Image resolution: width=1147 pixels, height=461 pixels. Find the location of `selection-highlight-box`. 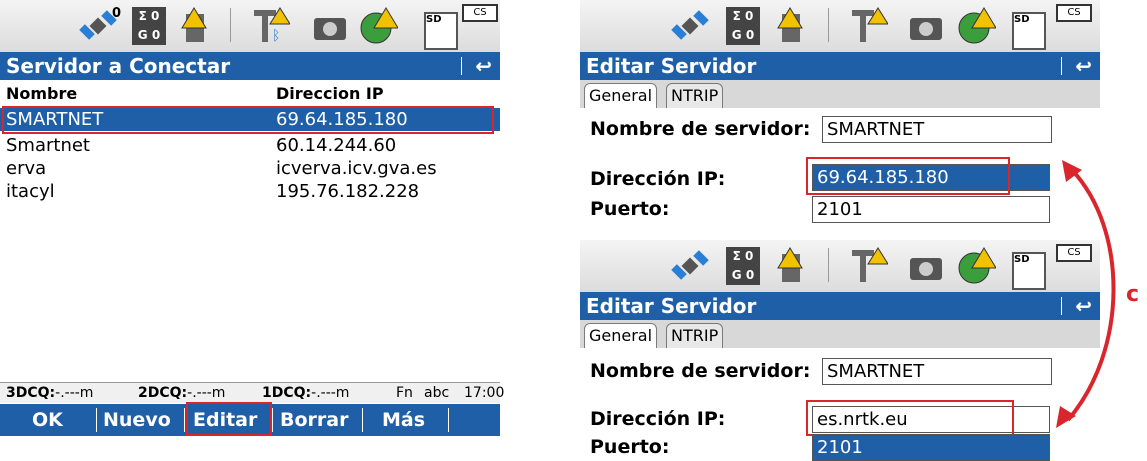

selection-highlight-box is located at coordinates (248, 120).